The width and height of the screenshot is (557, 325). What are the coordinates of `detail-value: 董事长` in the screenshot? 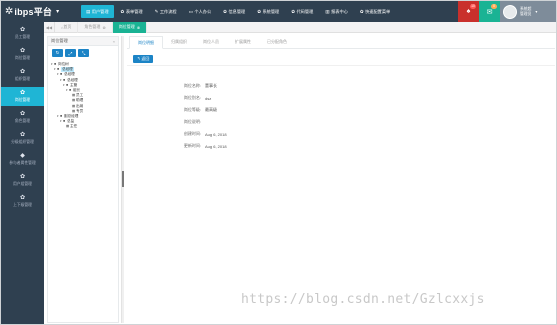 It's located at (211, 85).